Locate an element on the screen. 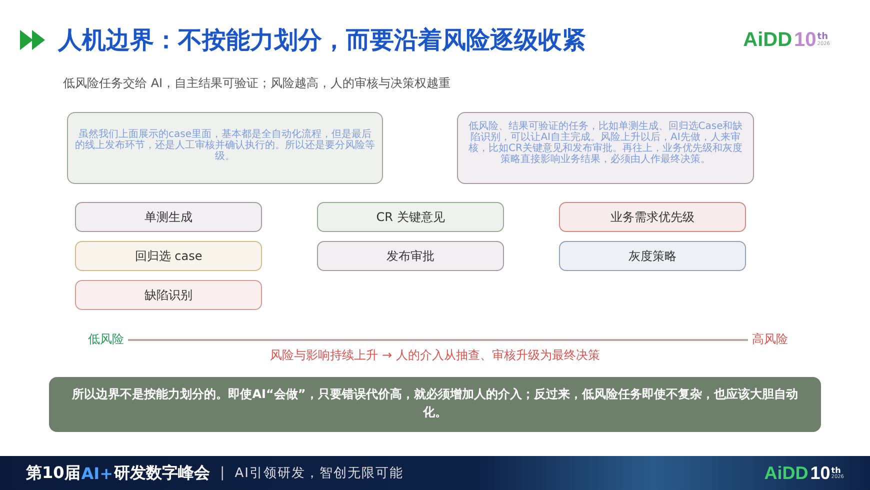 This screenshot has width=870, height=490. note-card: 虽然我们上面展示的case里面，基本都是全自动化流程，但是最后的线上发布环节，还是人工审核并确认执行的。所以还是要分风险等级。 is located at coordinates (225, 148).